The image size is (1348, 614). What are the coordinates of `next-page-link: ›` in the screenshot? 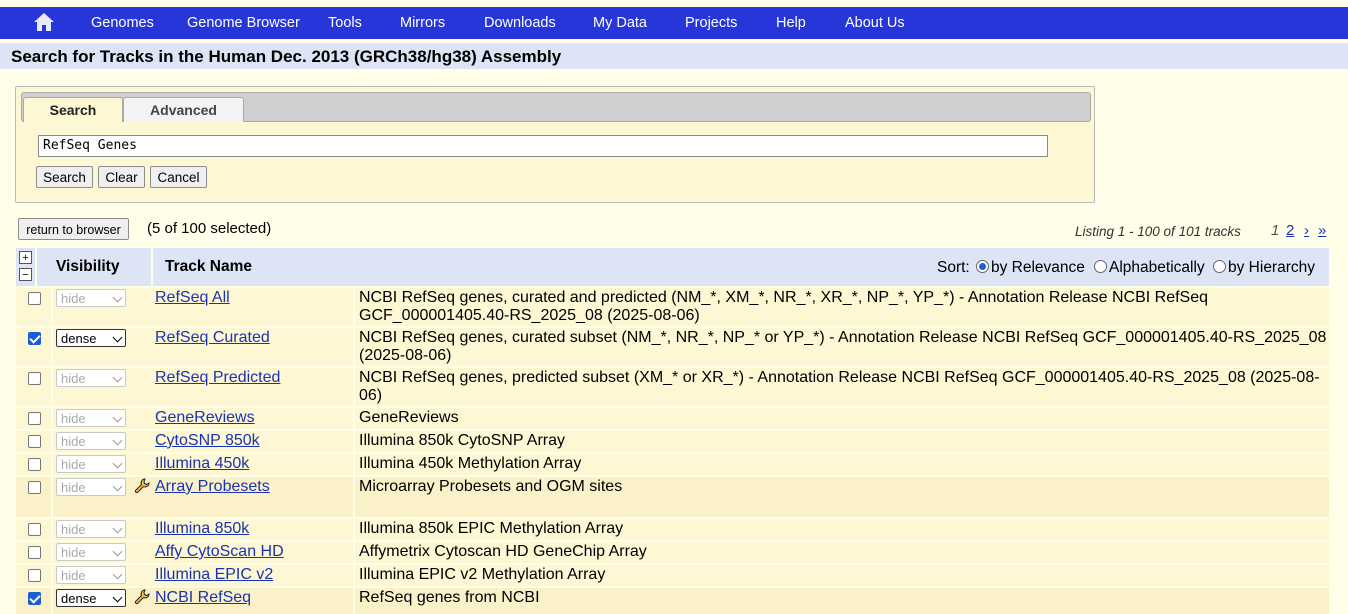 It's located at (1306, 230).